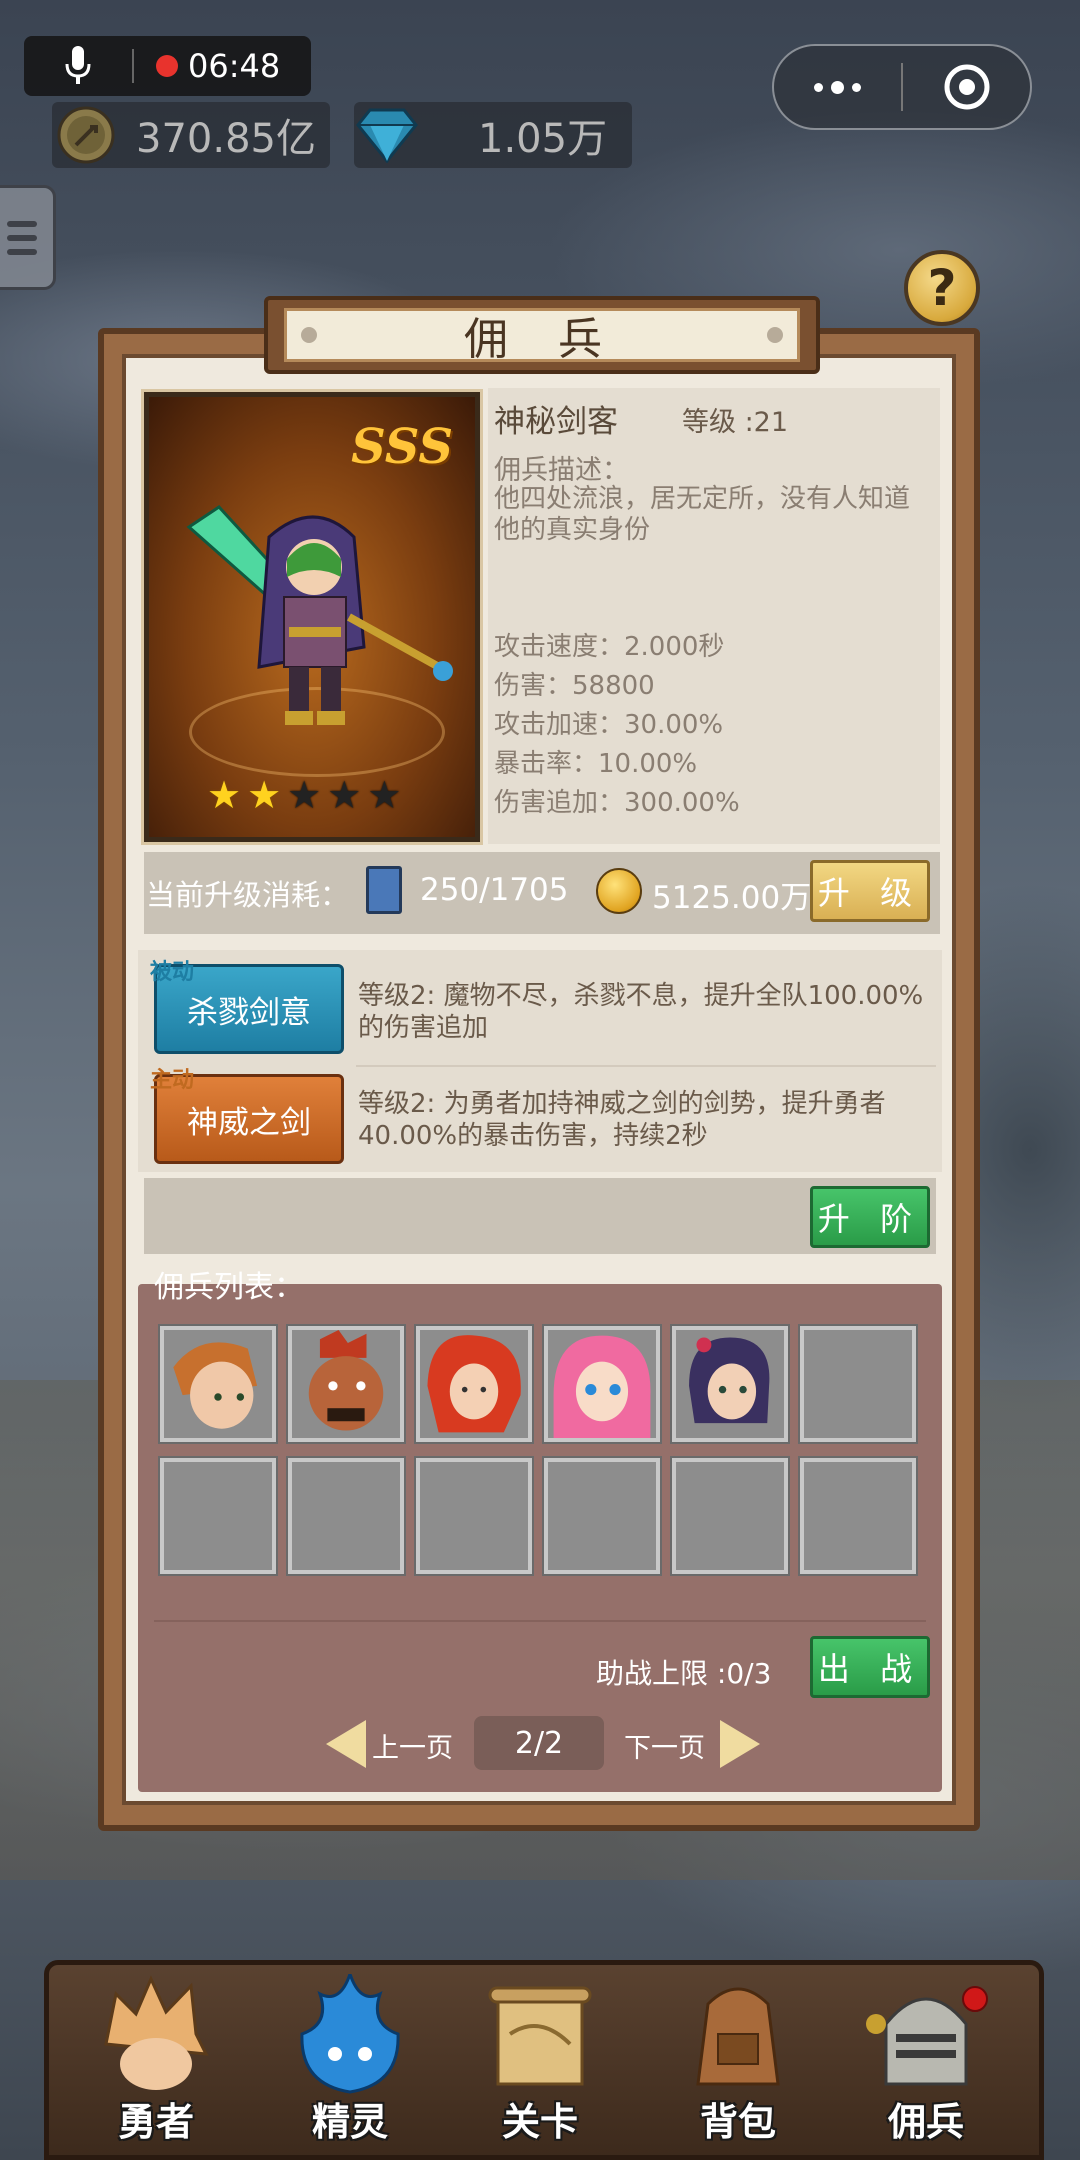 The width and height of the screenshot is (1080, 2160). Describe the element at coordinates (28, 237) in the screenshot. I see `side-menu-button` at that location.